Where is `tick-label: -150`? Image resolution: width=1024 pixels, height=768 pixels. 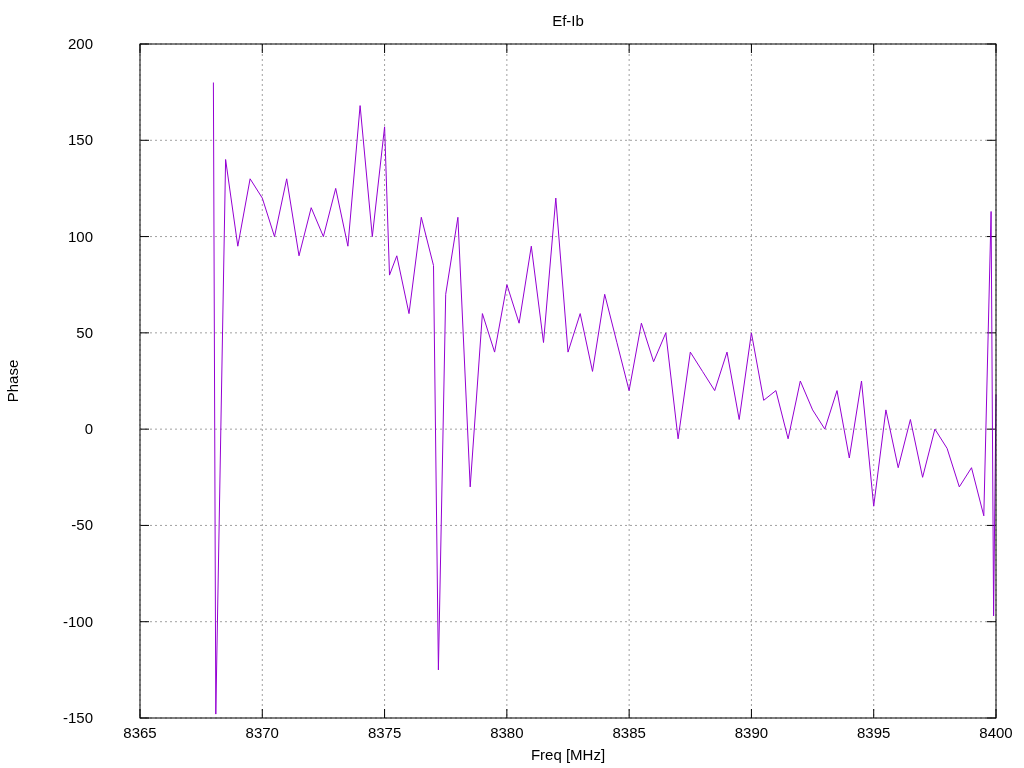 tick-label: -150 is located at coordinates (77, 717).